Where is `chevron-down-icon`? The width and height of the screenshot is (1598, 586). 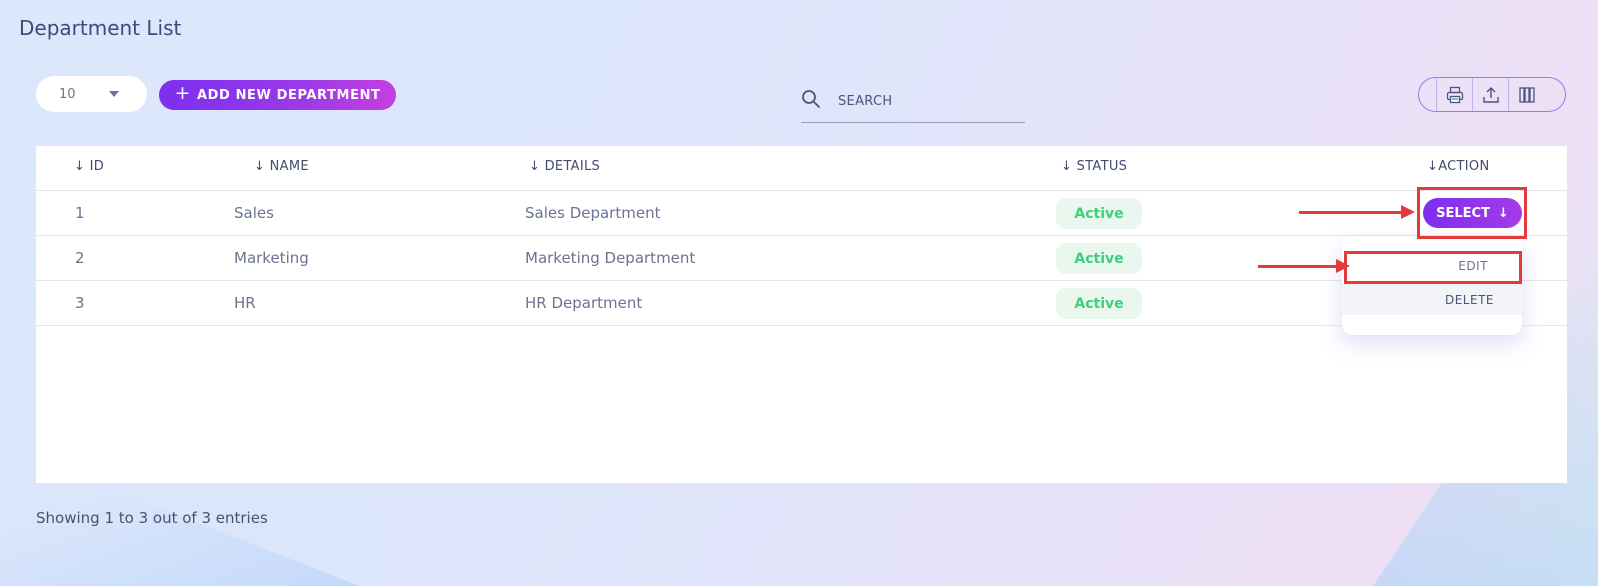
chevron-down-icon is located at coordinates (114, 94).